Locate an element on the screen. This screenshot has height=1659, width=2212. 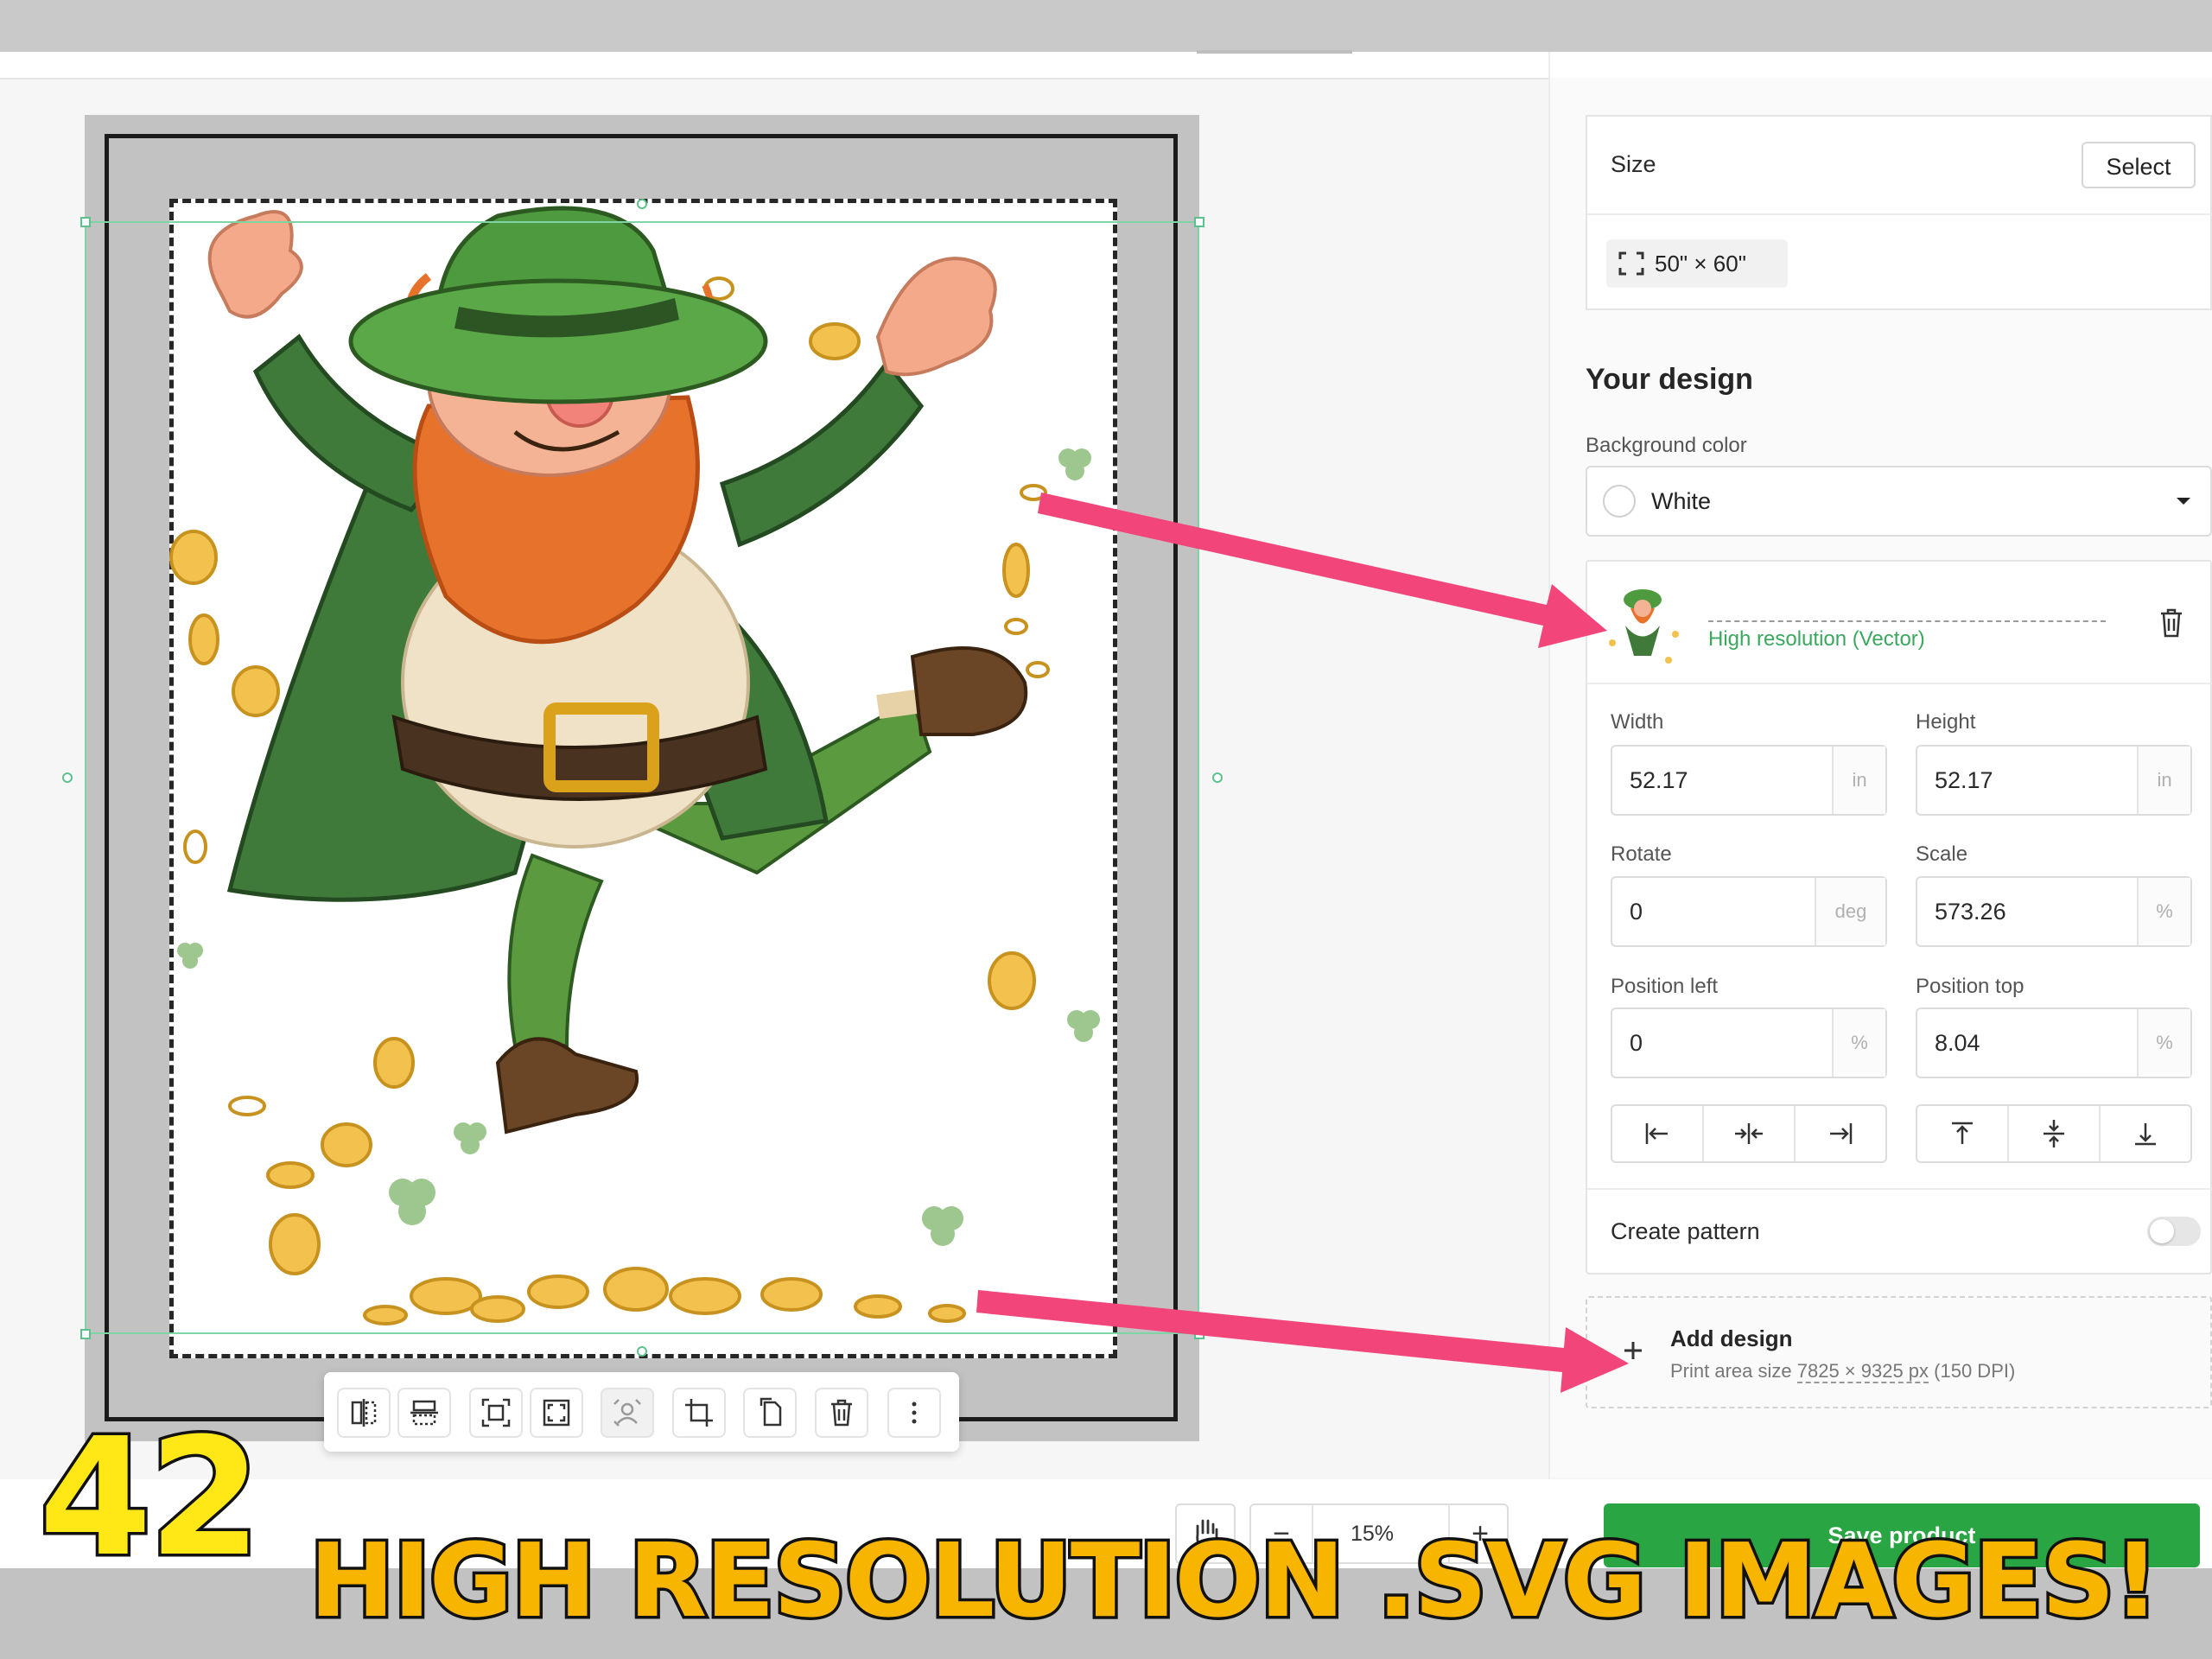
crop-button is located at coordinates (699, 1413).